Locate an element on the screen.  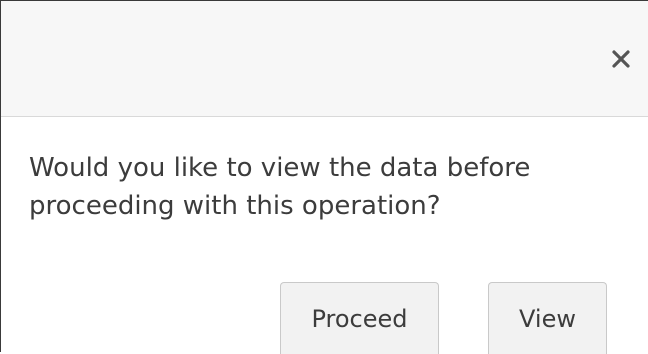
proceed-button: Proceed is located at coordinates (359, 318).